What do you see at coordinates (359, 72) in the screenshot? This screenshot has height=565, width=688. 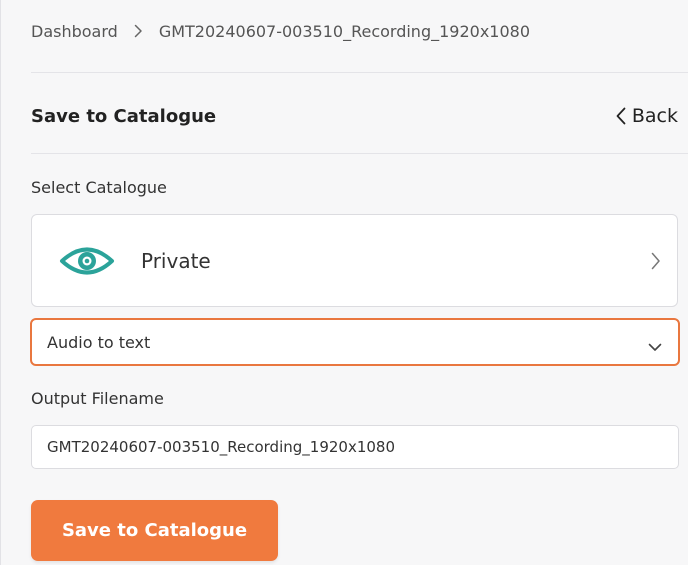 I see `header-divider` at bounding box center [359, 72].